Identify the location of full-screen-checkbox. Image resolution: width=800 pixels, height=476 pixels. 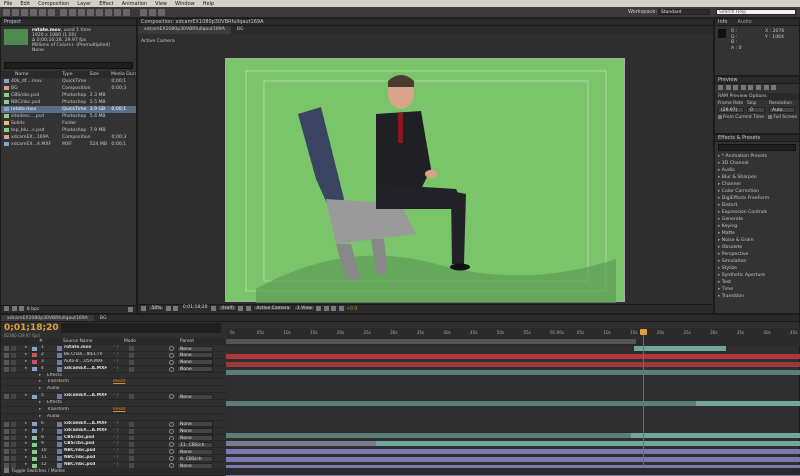
(770, 116).